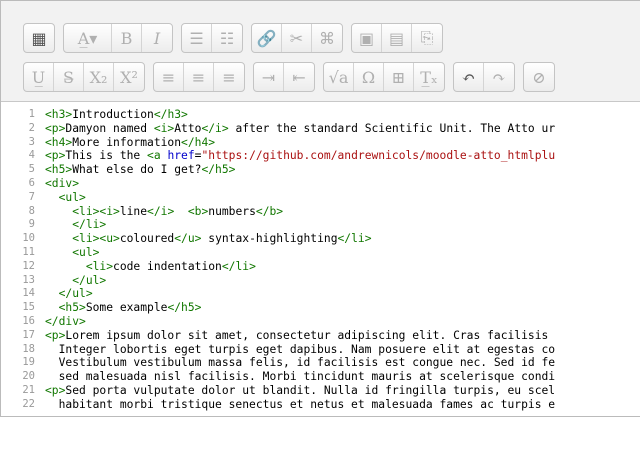 This screenshot has height=458, width=640. Describe the element at coordinates (127, 142) in the screenshot. I see `code-token: More information` at that location.